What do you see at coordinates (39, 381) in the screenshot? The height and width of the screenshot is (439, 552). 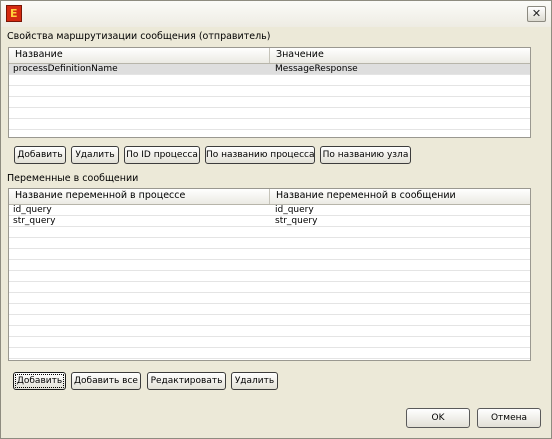 I see `variables-add-button: Добавить` at bounding box center [39, 381].